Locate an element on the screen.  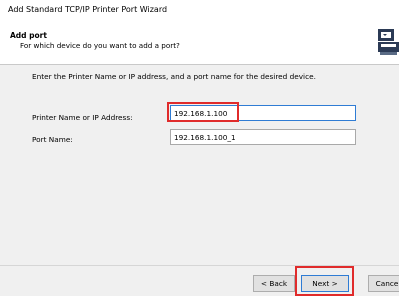
port-name-input is located at coordinates (263, 137).